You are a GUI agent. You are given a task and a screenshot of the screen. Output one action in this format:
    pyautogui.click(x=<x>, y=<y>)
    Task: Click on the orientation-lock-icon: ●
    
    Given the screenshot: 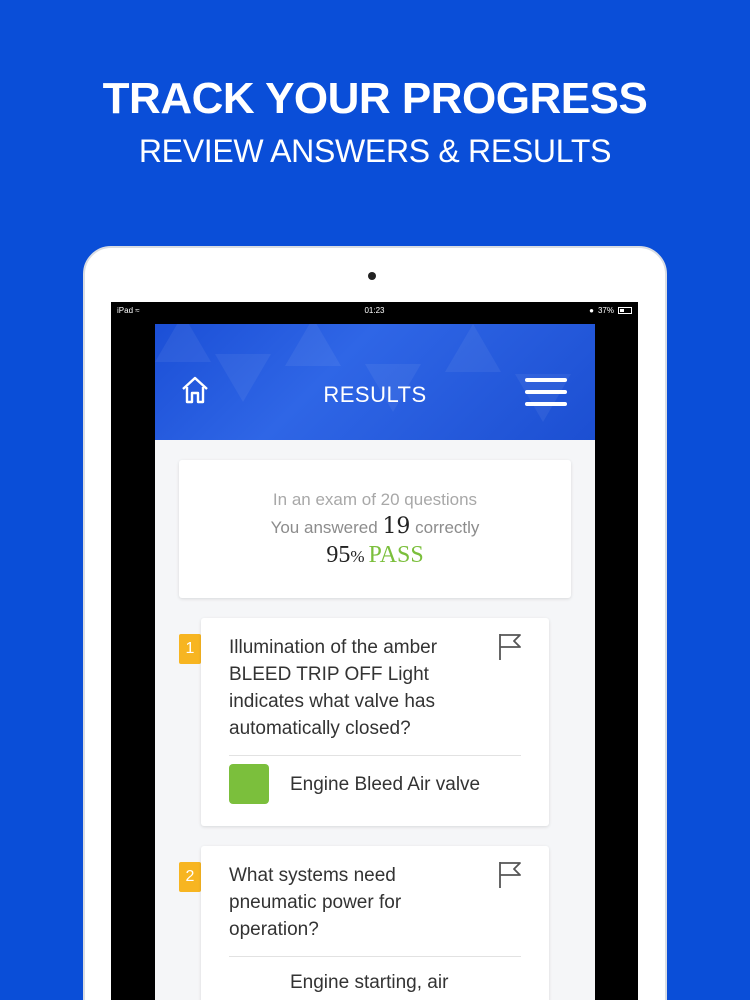 What is the action you would take?
    pyautogui.click(x=591, y=310)
    